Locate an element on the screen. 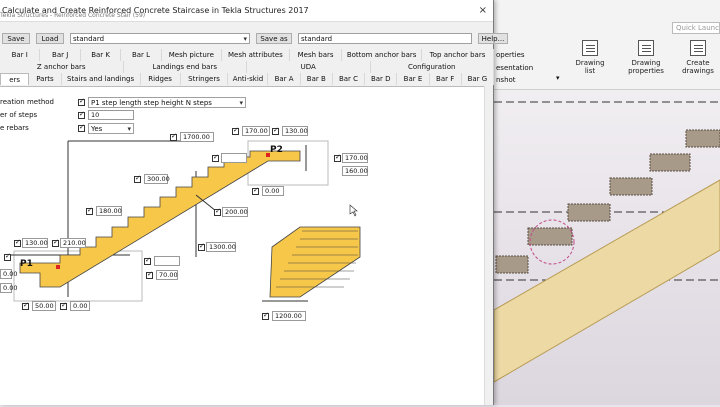  dim-160-field: 160.00 is located at coordinates (355, 171).